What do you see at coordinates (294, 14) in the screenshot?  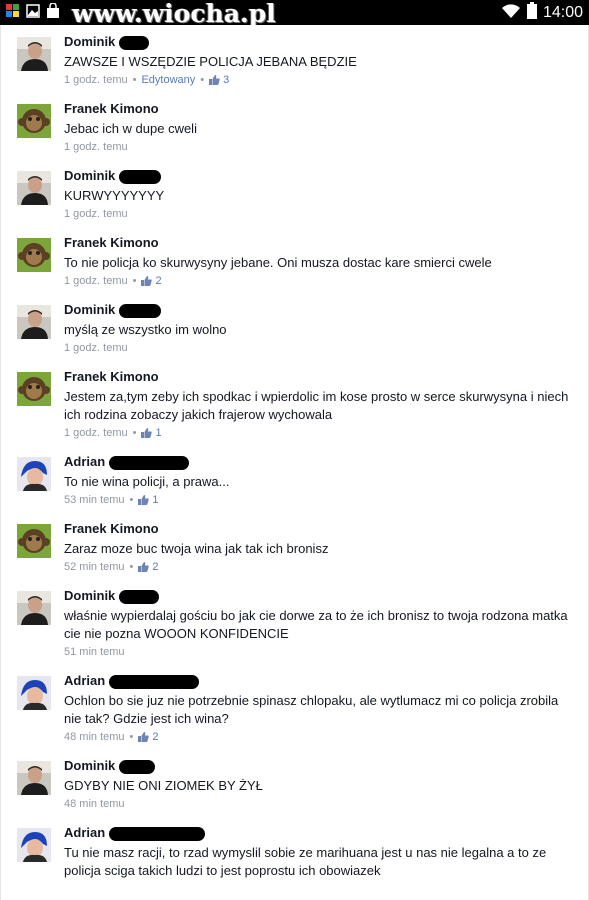 I see `status-bar: www.wiocha.pl 14:00` at bounding box center [294, 14].